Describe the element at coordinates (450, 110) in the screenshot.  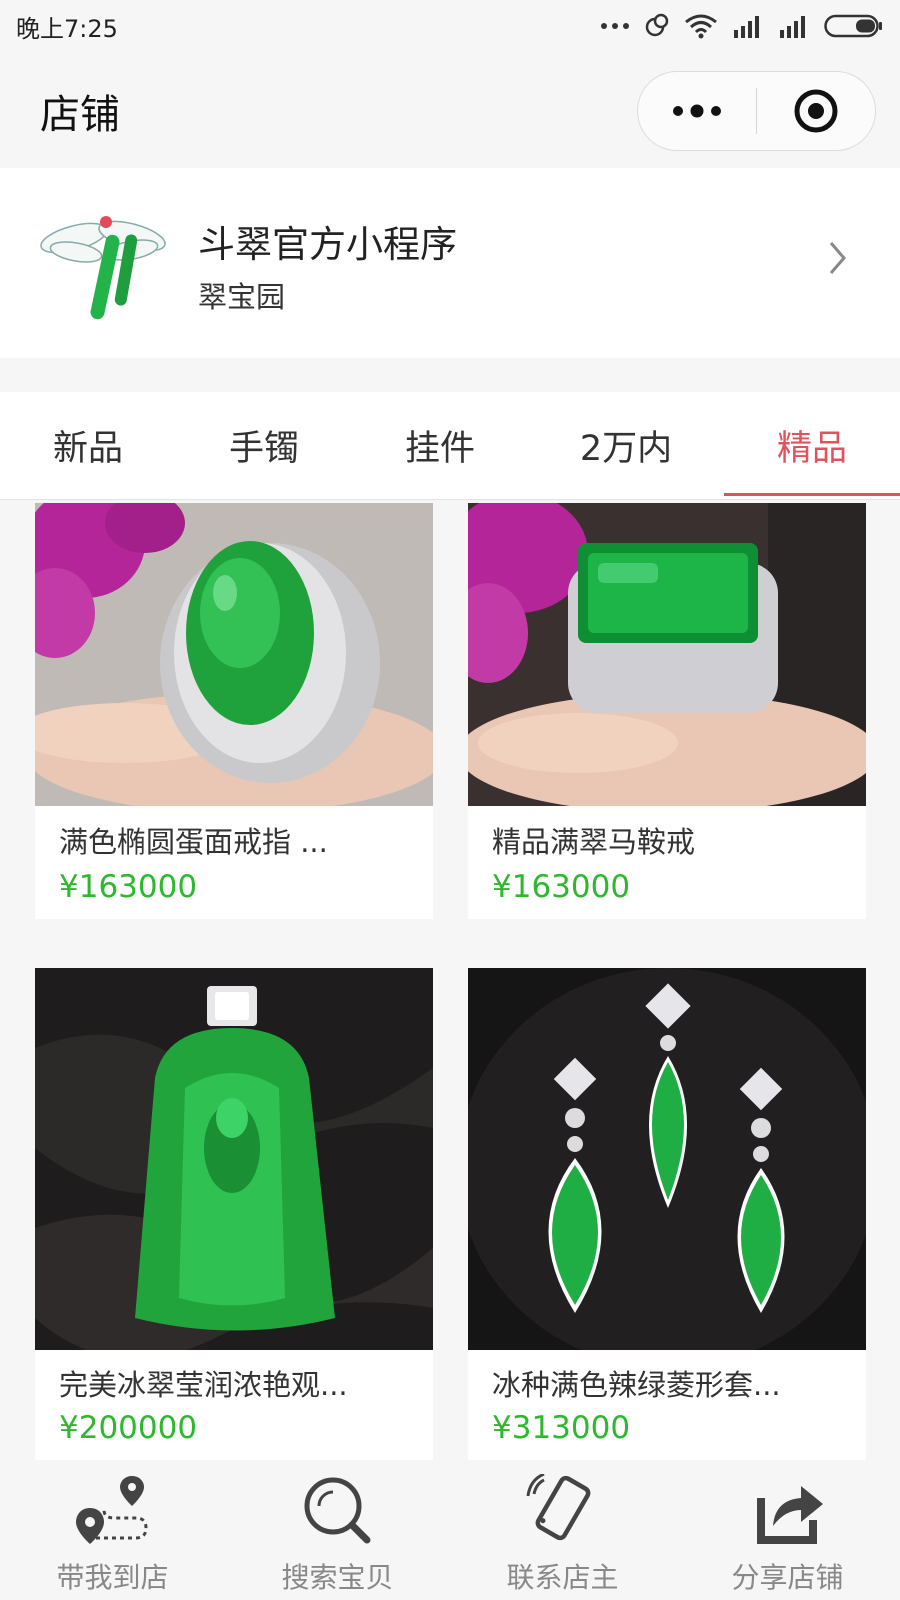
I see `nav-bar: 店铺` at that location.